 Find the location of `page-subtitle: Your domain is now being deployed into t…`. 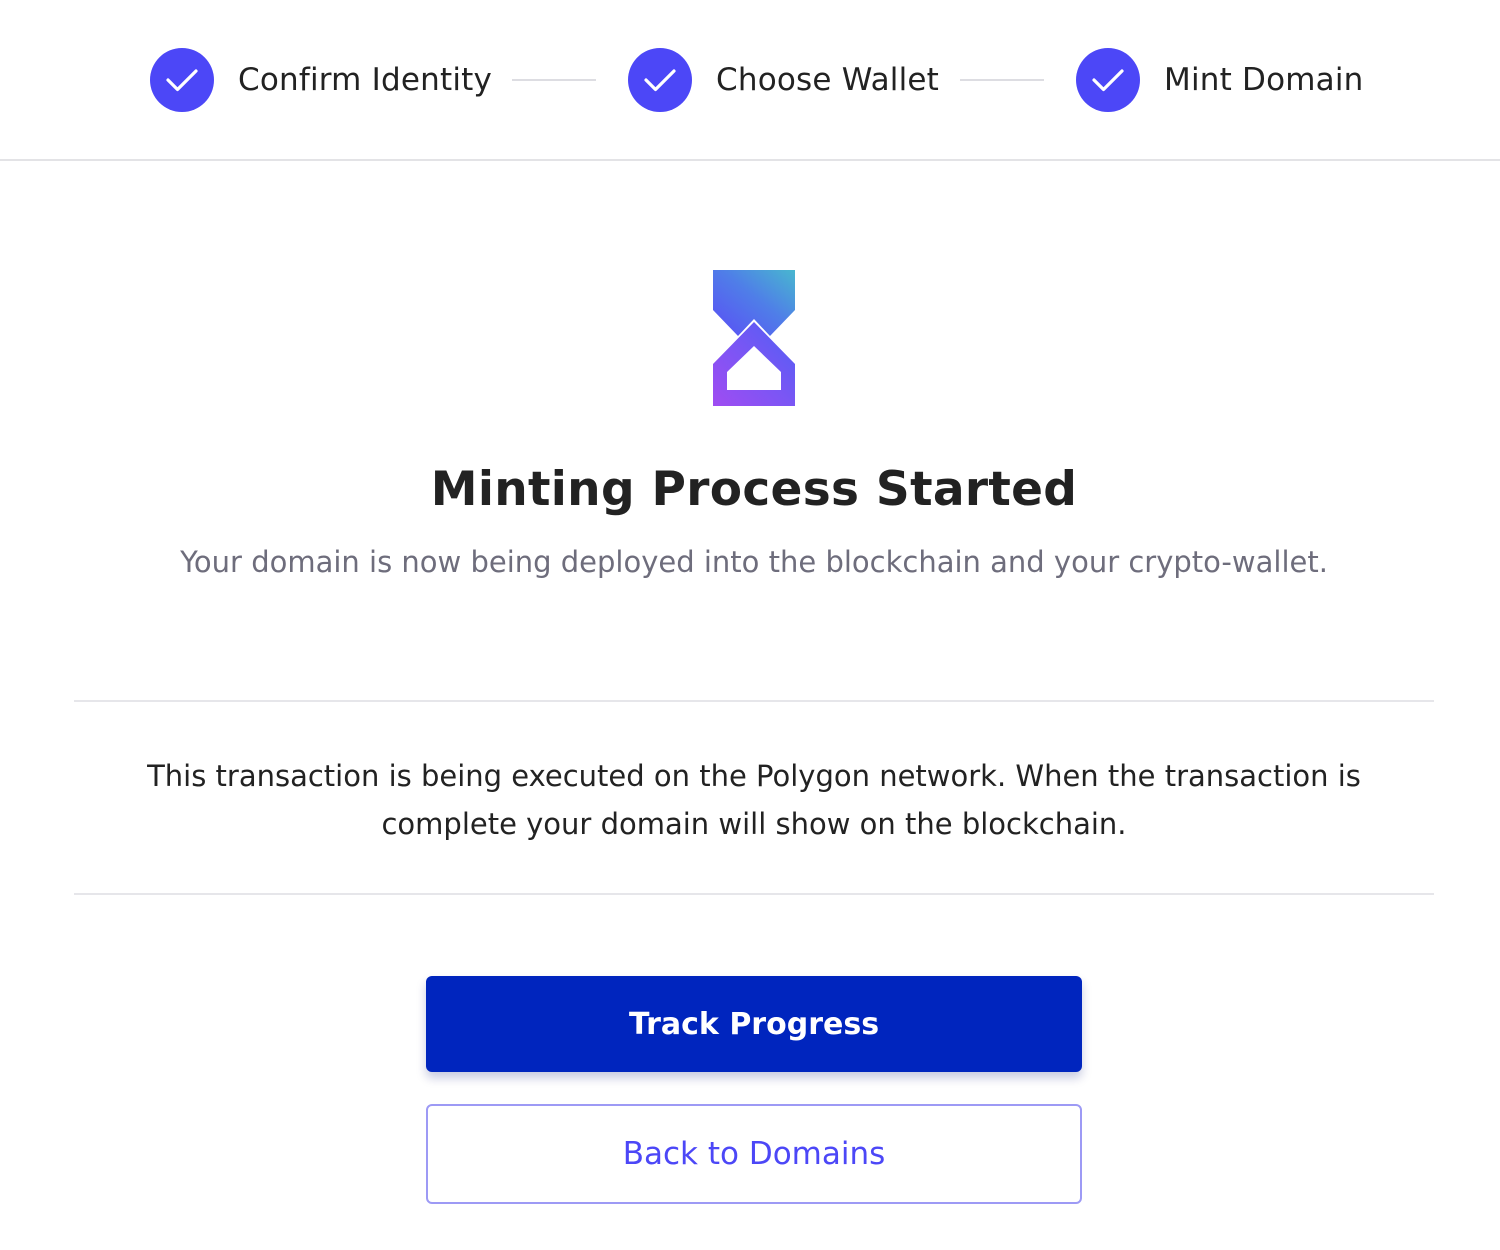

page-subtitle: Your domain is now being deployed into t… is located at coordinates (754, 562).